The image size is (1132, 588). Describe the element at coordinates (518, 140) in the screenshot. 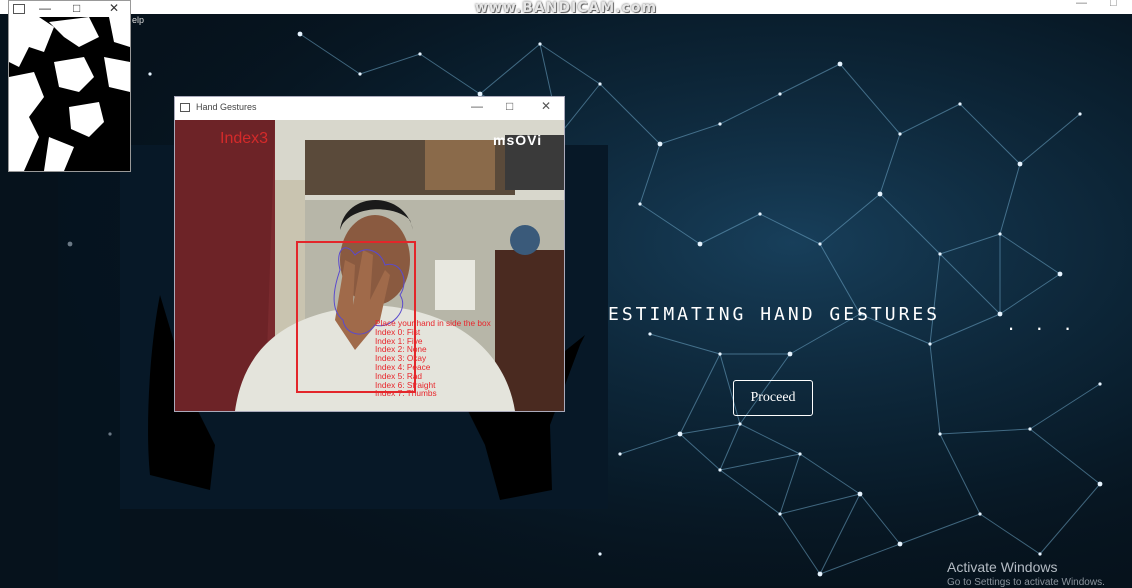

I see `ivcam-brand: msOVi` at that location.